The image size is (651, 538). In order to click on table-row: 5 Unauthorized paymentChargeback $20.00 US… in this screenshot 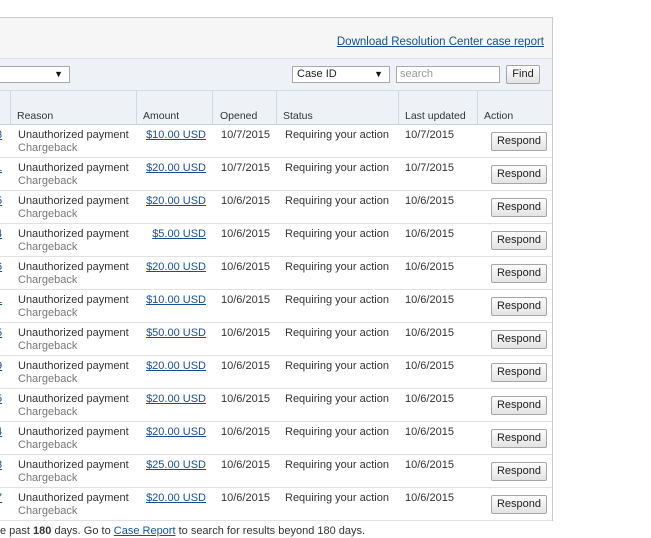, I will do `click(276, 207)`.